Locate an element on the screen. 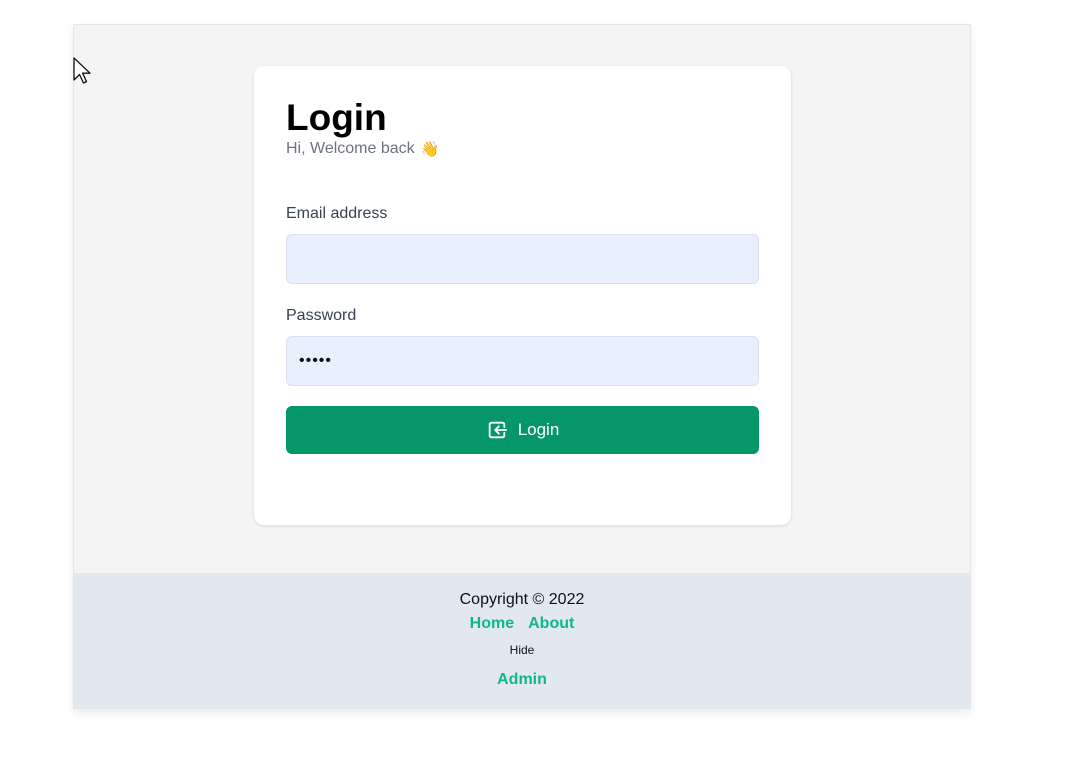 This screenshot has height=775, width=1079. login-button: Login is located at coordinates (522, 430).